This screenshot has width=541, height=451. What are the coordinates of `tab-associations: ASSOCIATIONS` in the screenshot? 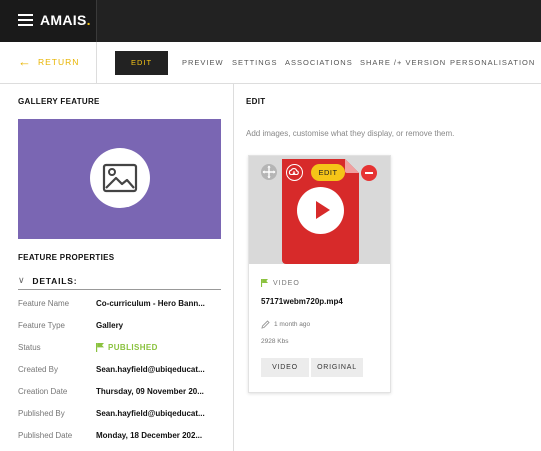 It's located at (319, 63).